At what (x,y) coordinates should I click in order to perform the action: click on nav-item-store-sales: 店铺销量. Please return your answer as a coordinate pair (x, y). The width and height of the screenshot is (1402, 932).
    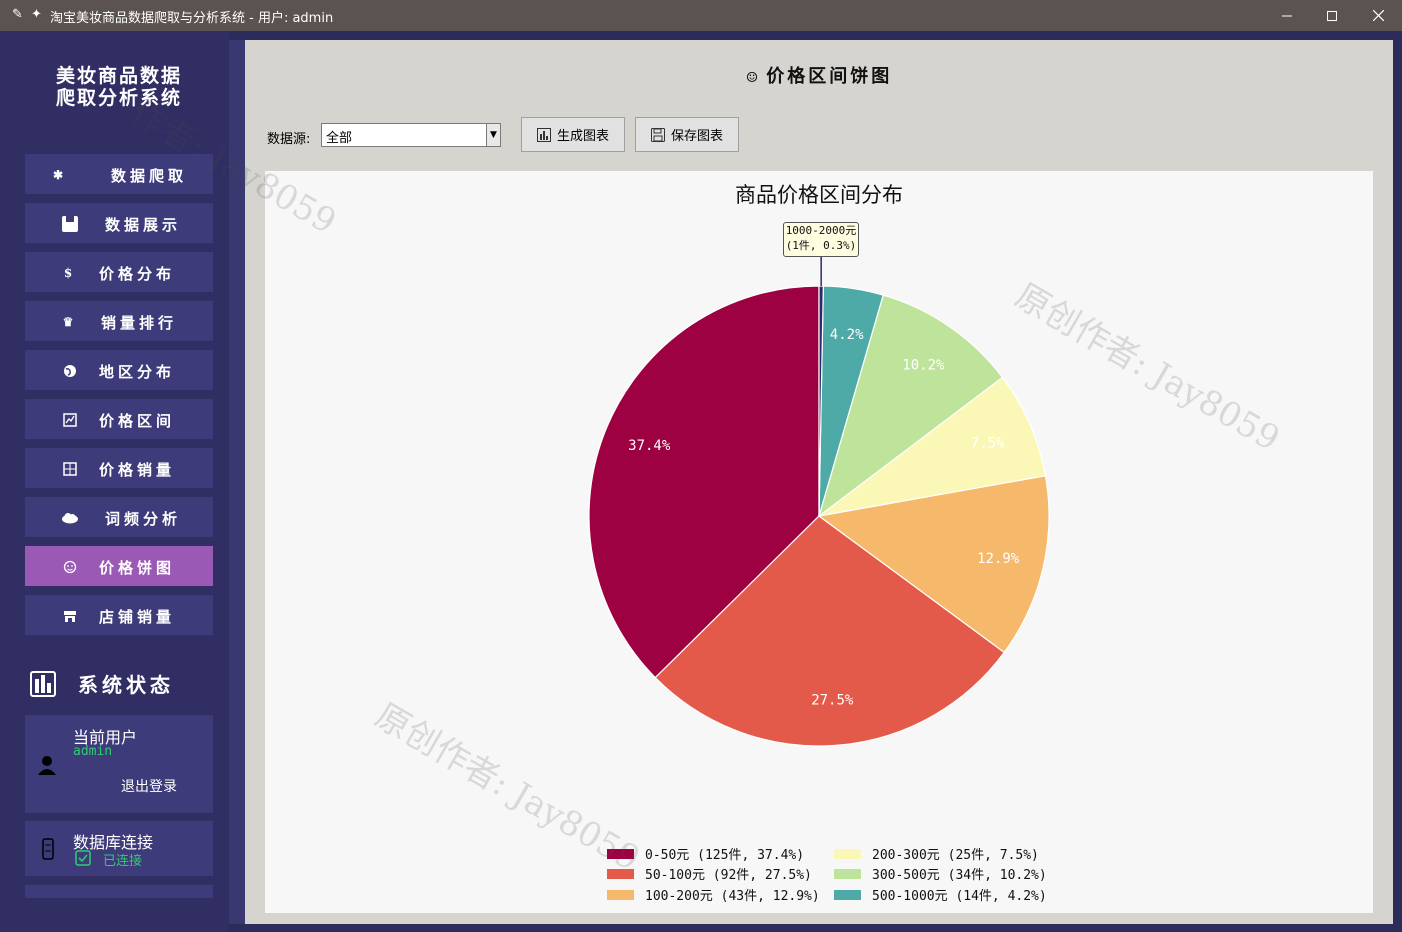
    Looking at the image, I should click on (119, 615).